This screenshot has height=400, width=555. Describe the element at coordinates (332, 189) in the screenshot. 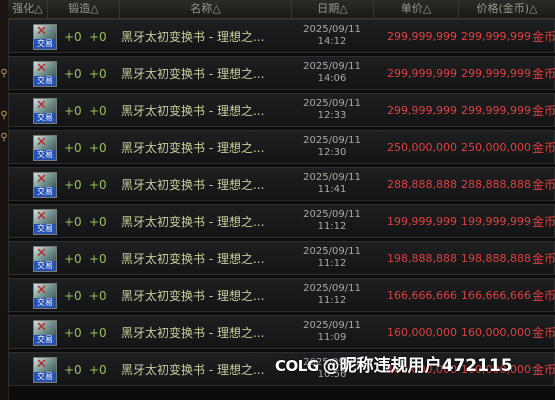

I see `listing-time: 11:41` at that location.